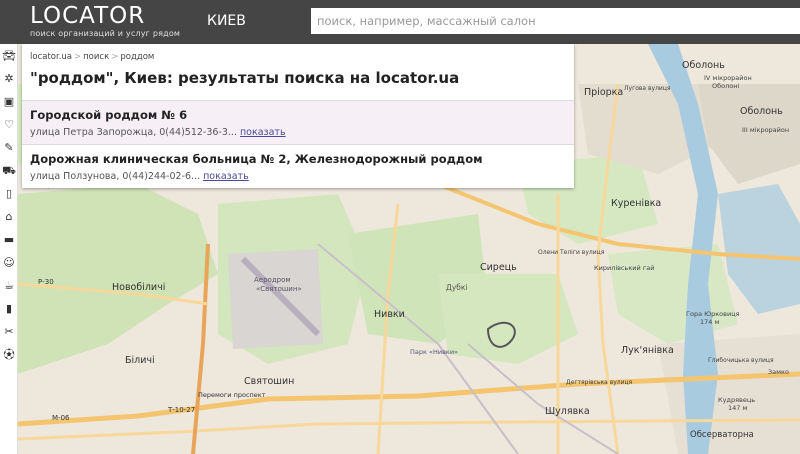 The height and width of the screenshot is (454, 800). Describe the element at coordinates (647, 88) in the screenshot. I see `road-label-lugova: Лугова вулиця` at that location.